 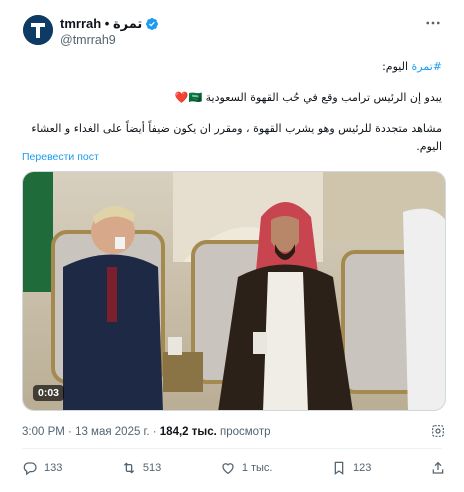 What do you see at coordinates (129, 468) in the screenshot?
I see `repost-icon` at bounding box center [129, 468].